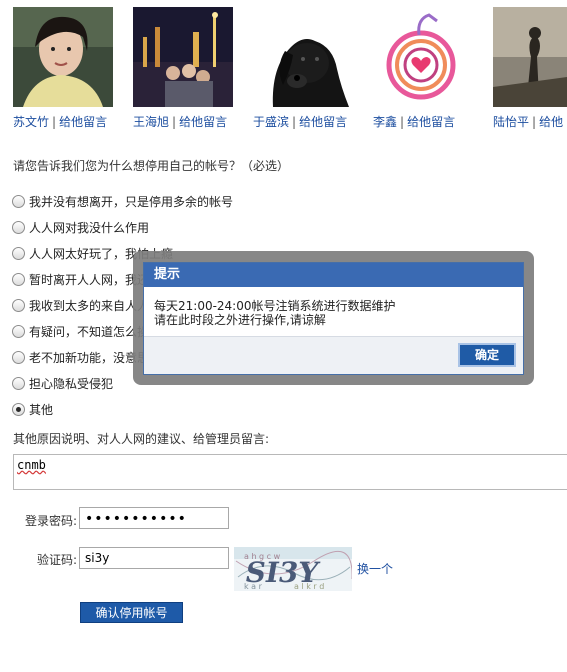  I want to click on radio-button-selected, so click(18, 409).